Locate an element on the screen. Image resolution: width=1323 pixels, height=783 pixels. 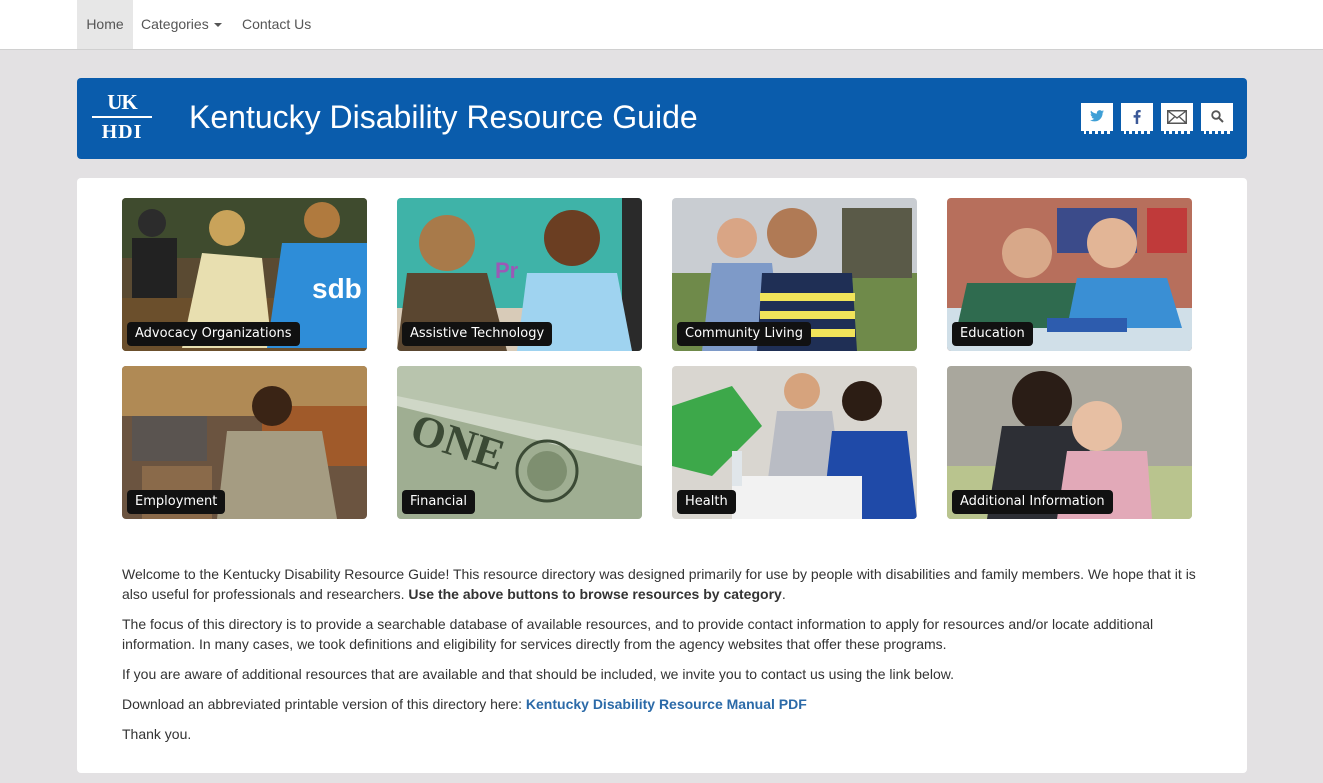
email-icon is located at coordinates (1177, 117).